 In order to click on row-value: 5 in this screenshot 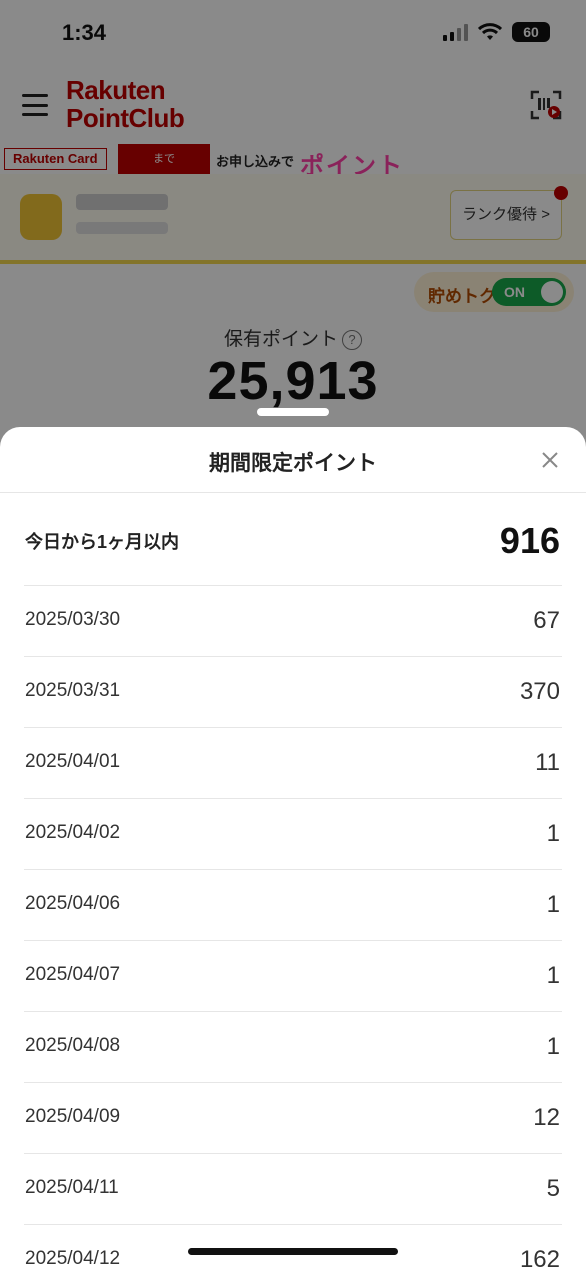, I will do `click(553, 1188)`.